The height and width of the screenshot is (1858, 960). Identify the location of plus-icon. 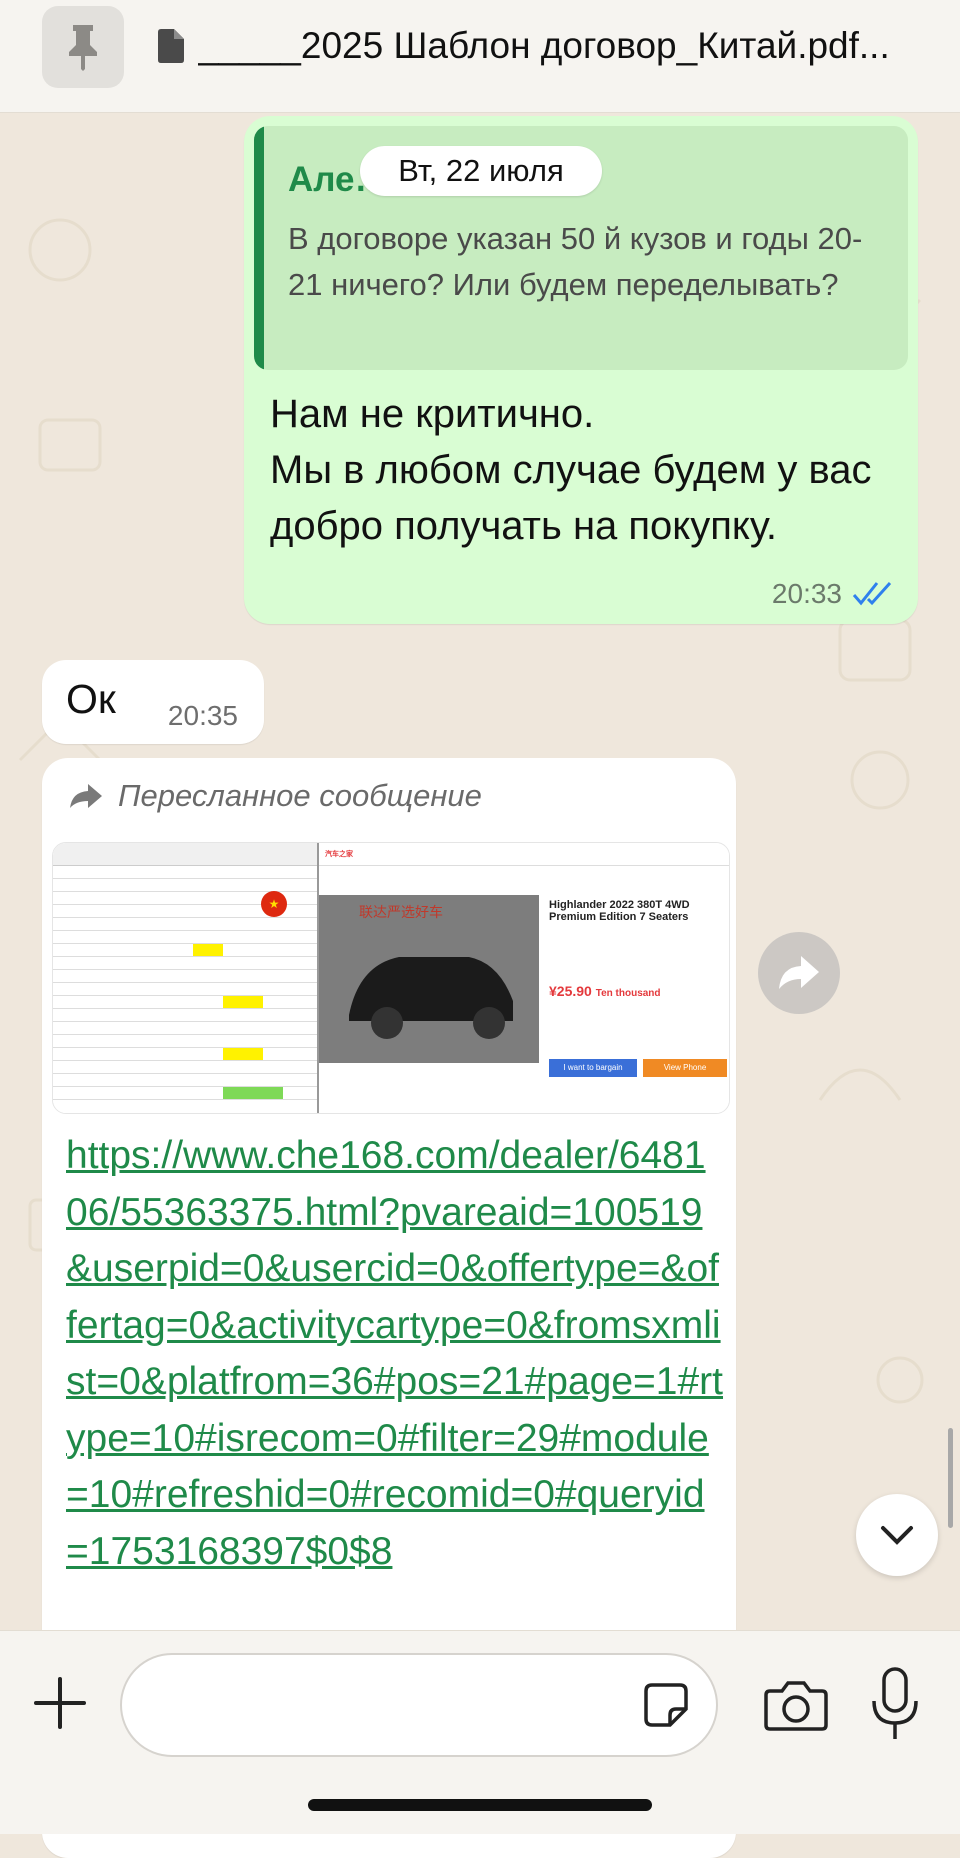
(60, 1703).